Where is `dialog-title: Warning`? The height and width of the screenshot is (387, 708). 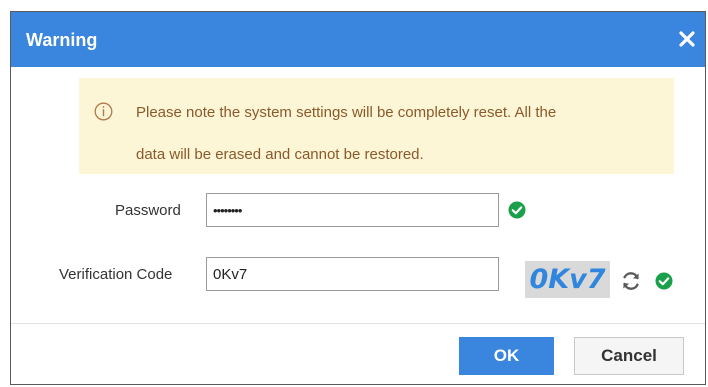 dialog-title: Warning is located at coordinates (62, 40).